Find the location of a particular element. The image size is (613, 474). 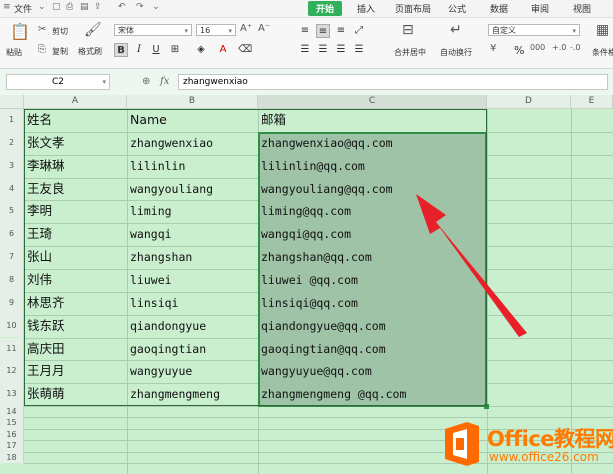

justify-icon: ☰ is located at coordinates (359, 50).